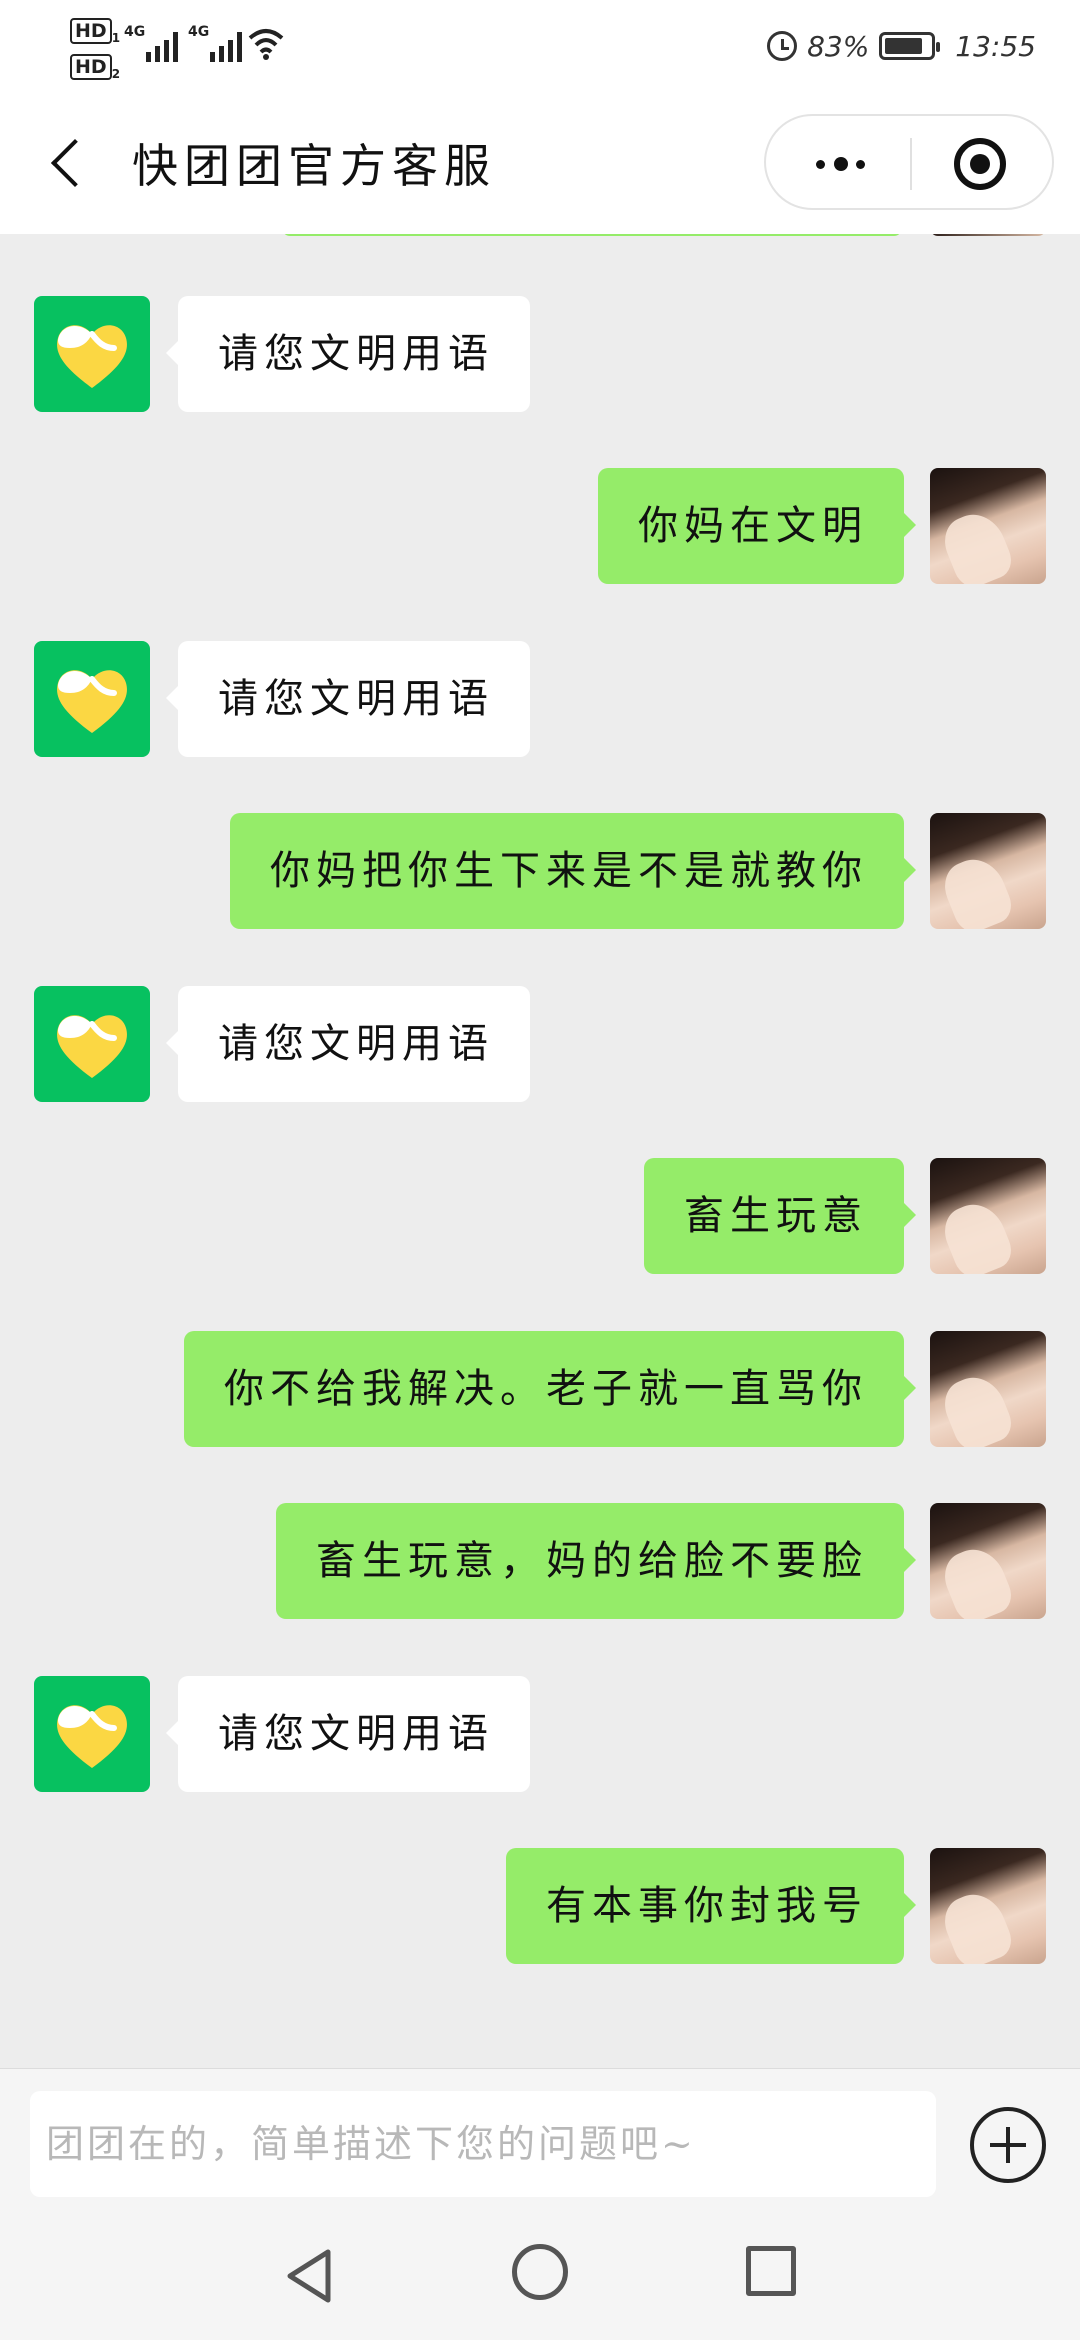 The image size is (1080, 2340). I want to click on outgoing-message-row: 有本事你封我号, so click(540, 1906).